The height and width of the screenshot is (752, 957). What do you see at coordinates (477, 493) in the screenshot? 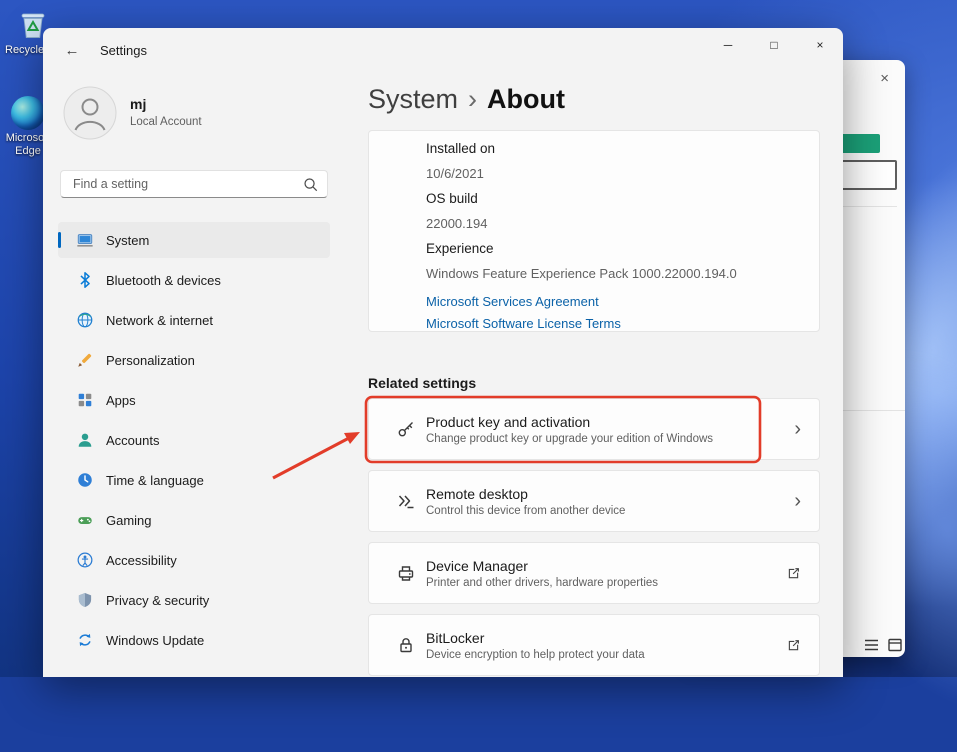
I see `card-title: Remote desktop` at bounding box center [477, 493].